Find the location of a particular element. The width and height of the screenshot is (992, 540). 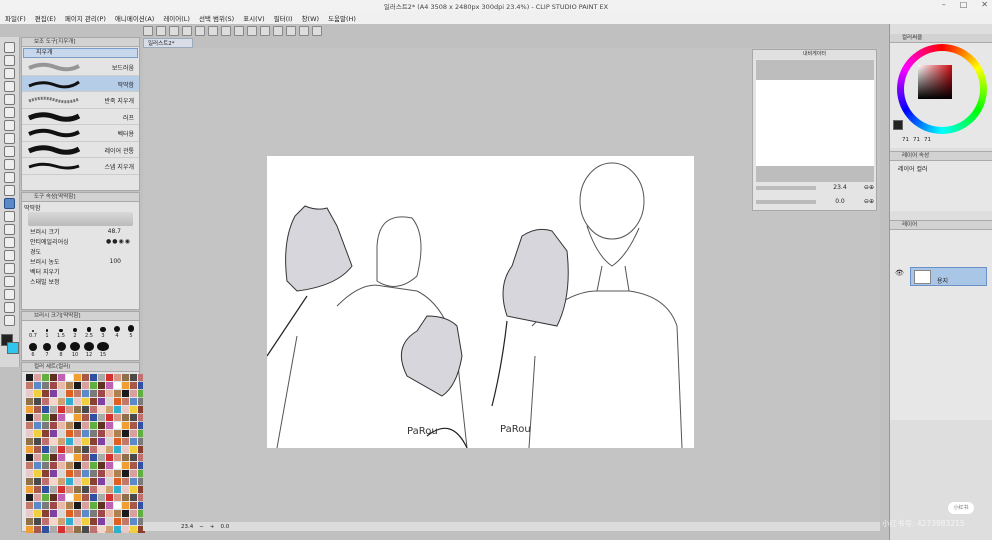

maximize-icon: □ is located at coordinates (964, 4).